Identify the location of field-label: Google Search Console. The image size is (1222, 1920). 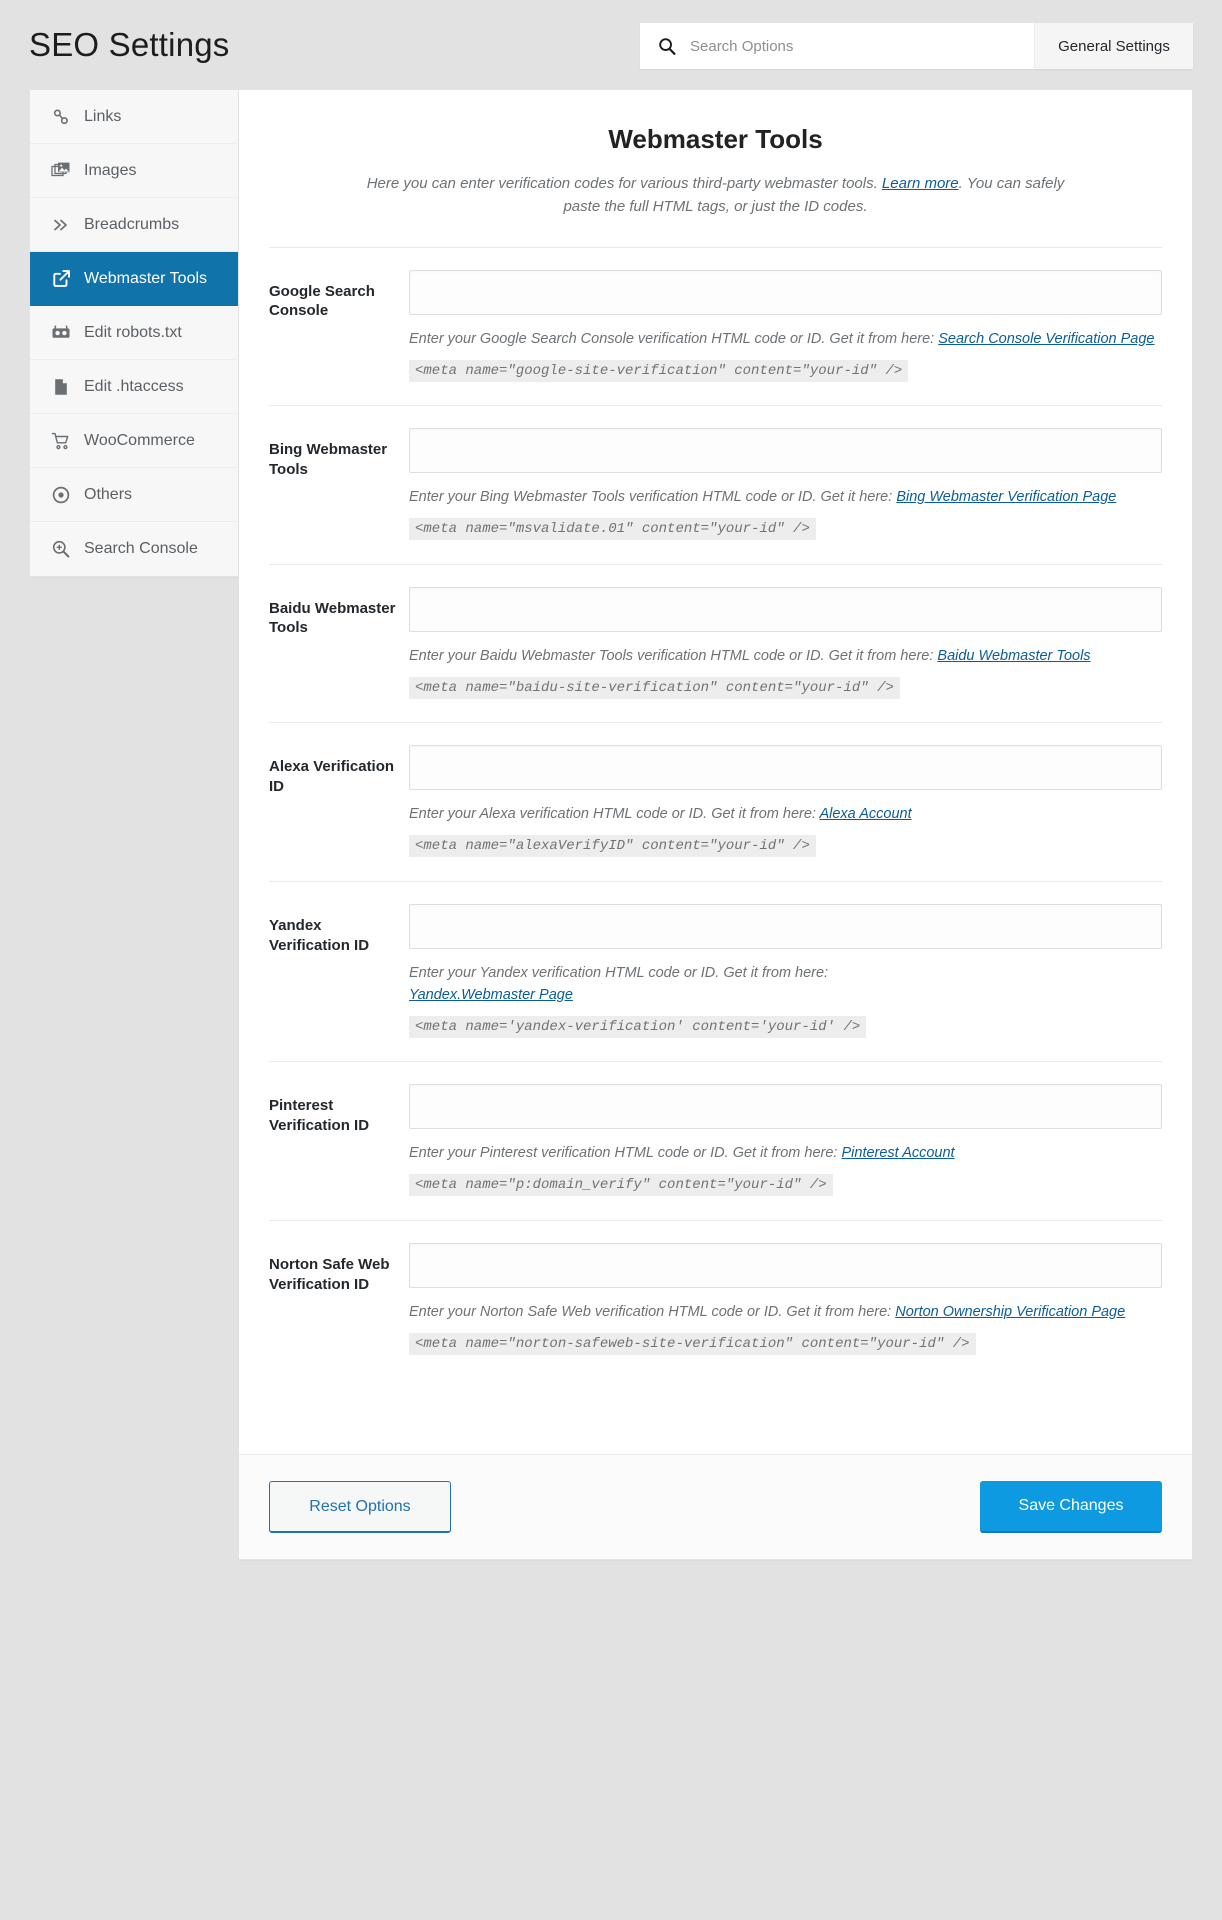
(322, 301).